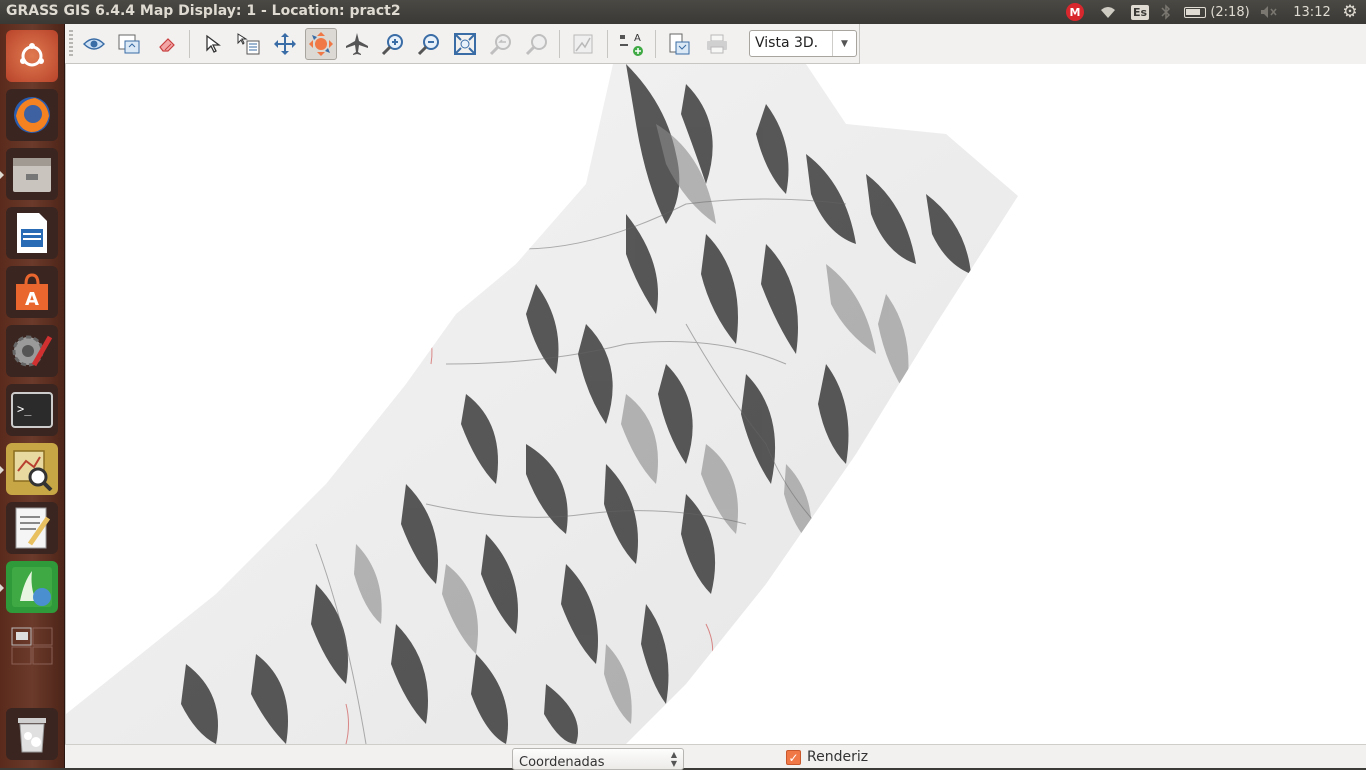 This screenshot has width=1366, height=770. What do you see at coordinates (285, 44) in the screenshot?
I see `pan-icon` at bounding box center [285, 44].